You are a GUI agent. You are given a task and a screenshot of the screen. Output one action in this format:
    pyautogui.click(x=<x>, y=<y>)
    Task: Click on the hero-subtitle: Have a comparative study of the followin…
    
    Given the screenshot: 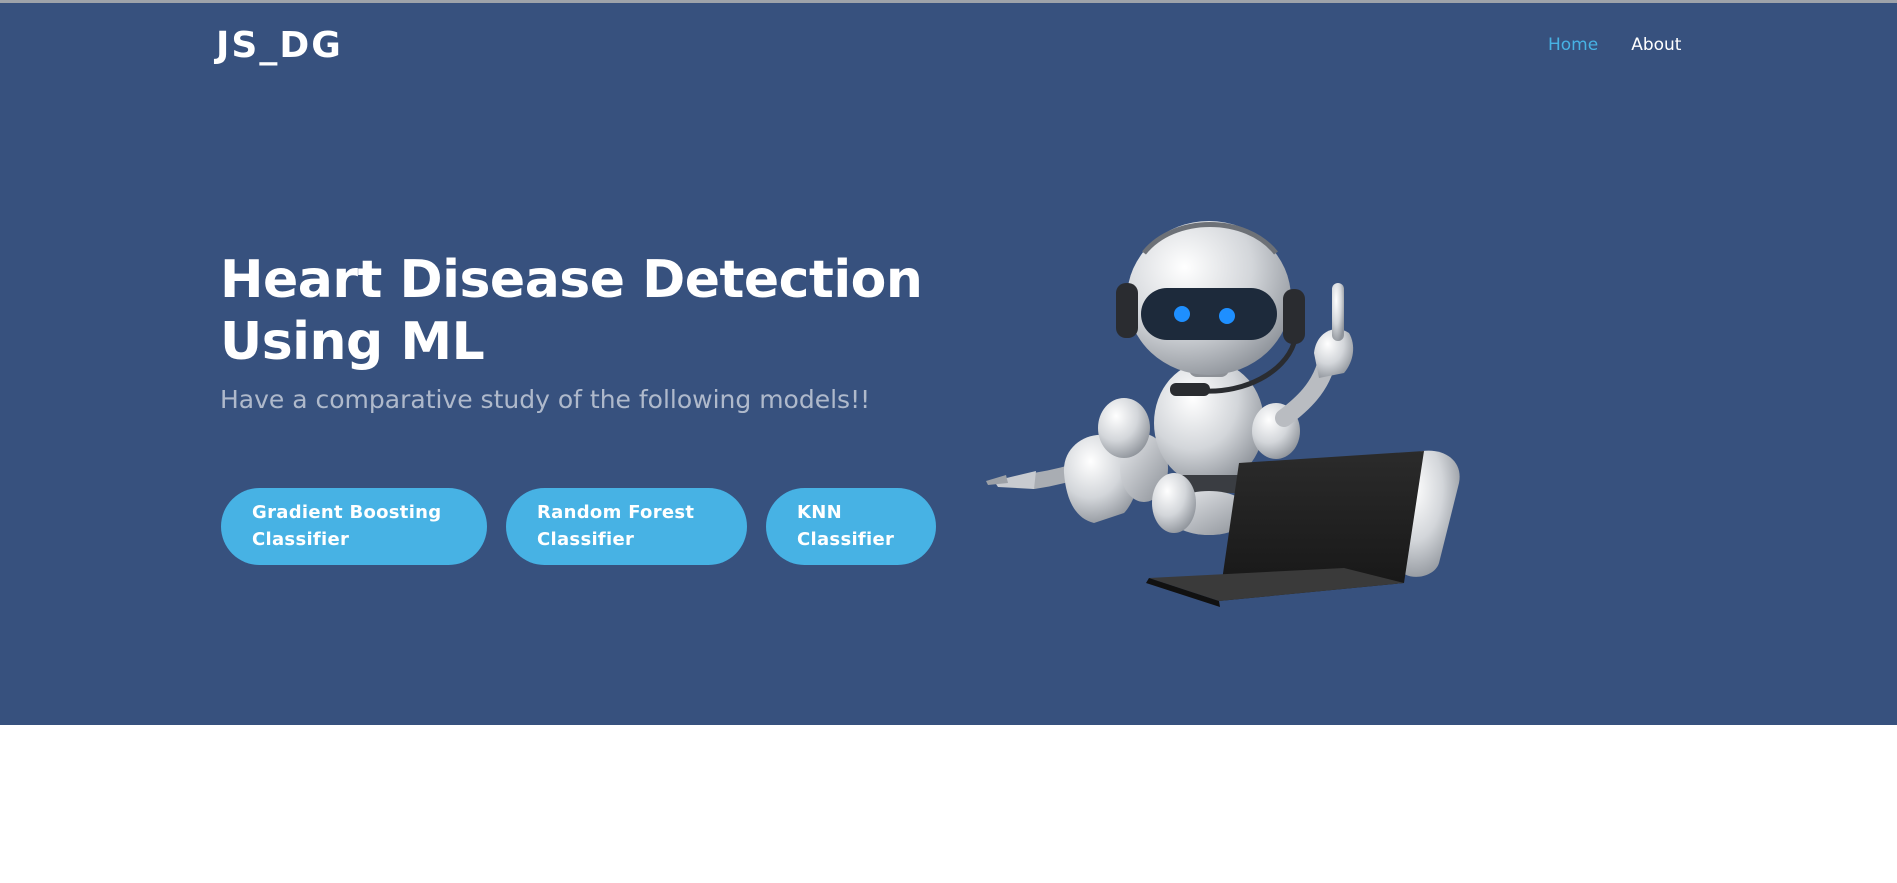 What is the action you would take?
    pyautogui.click(x=545, y=399)
    